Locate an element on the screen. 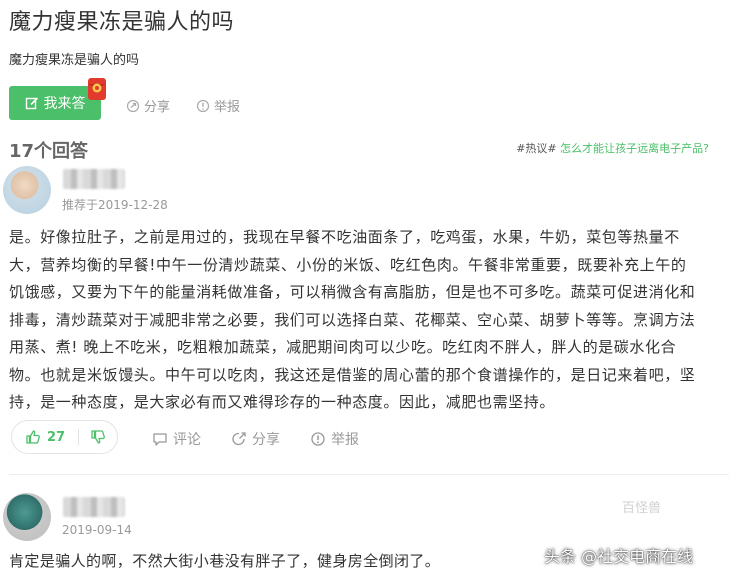  edit-icon is located at coordinates (32, 103).